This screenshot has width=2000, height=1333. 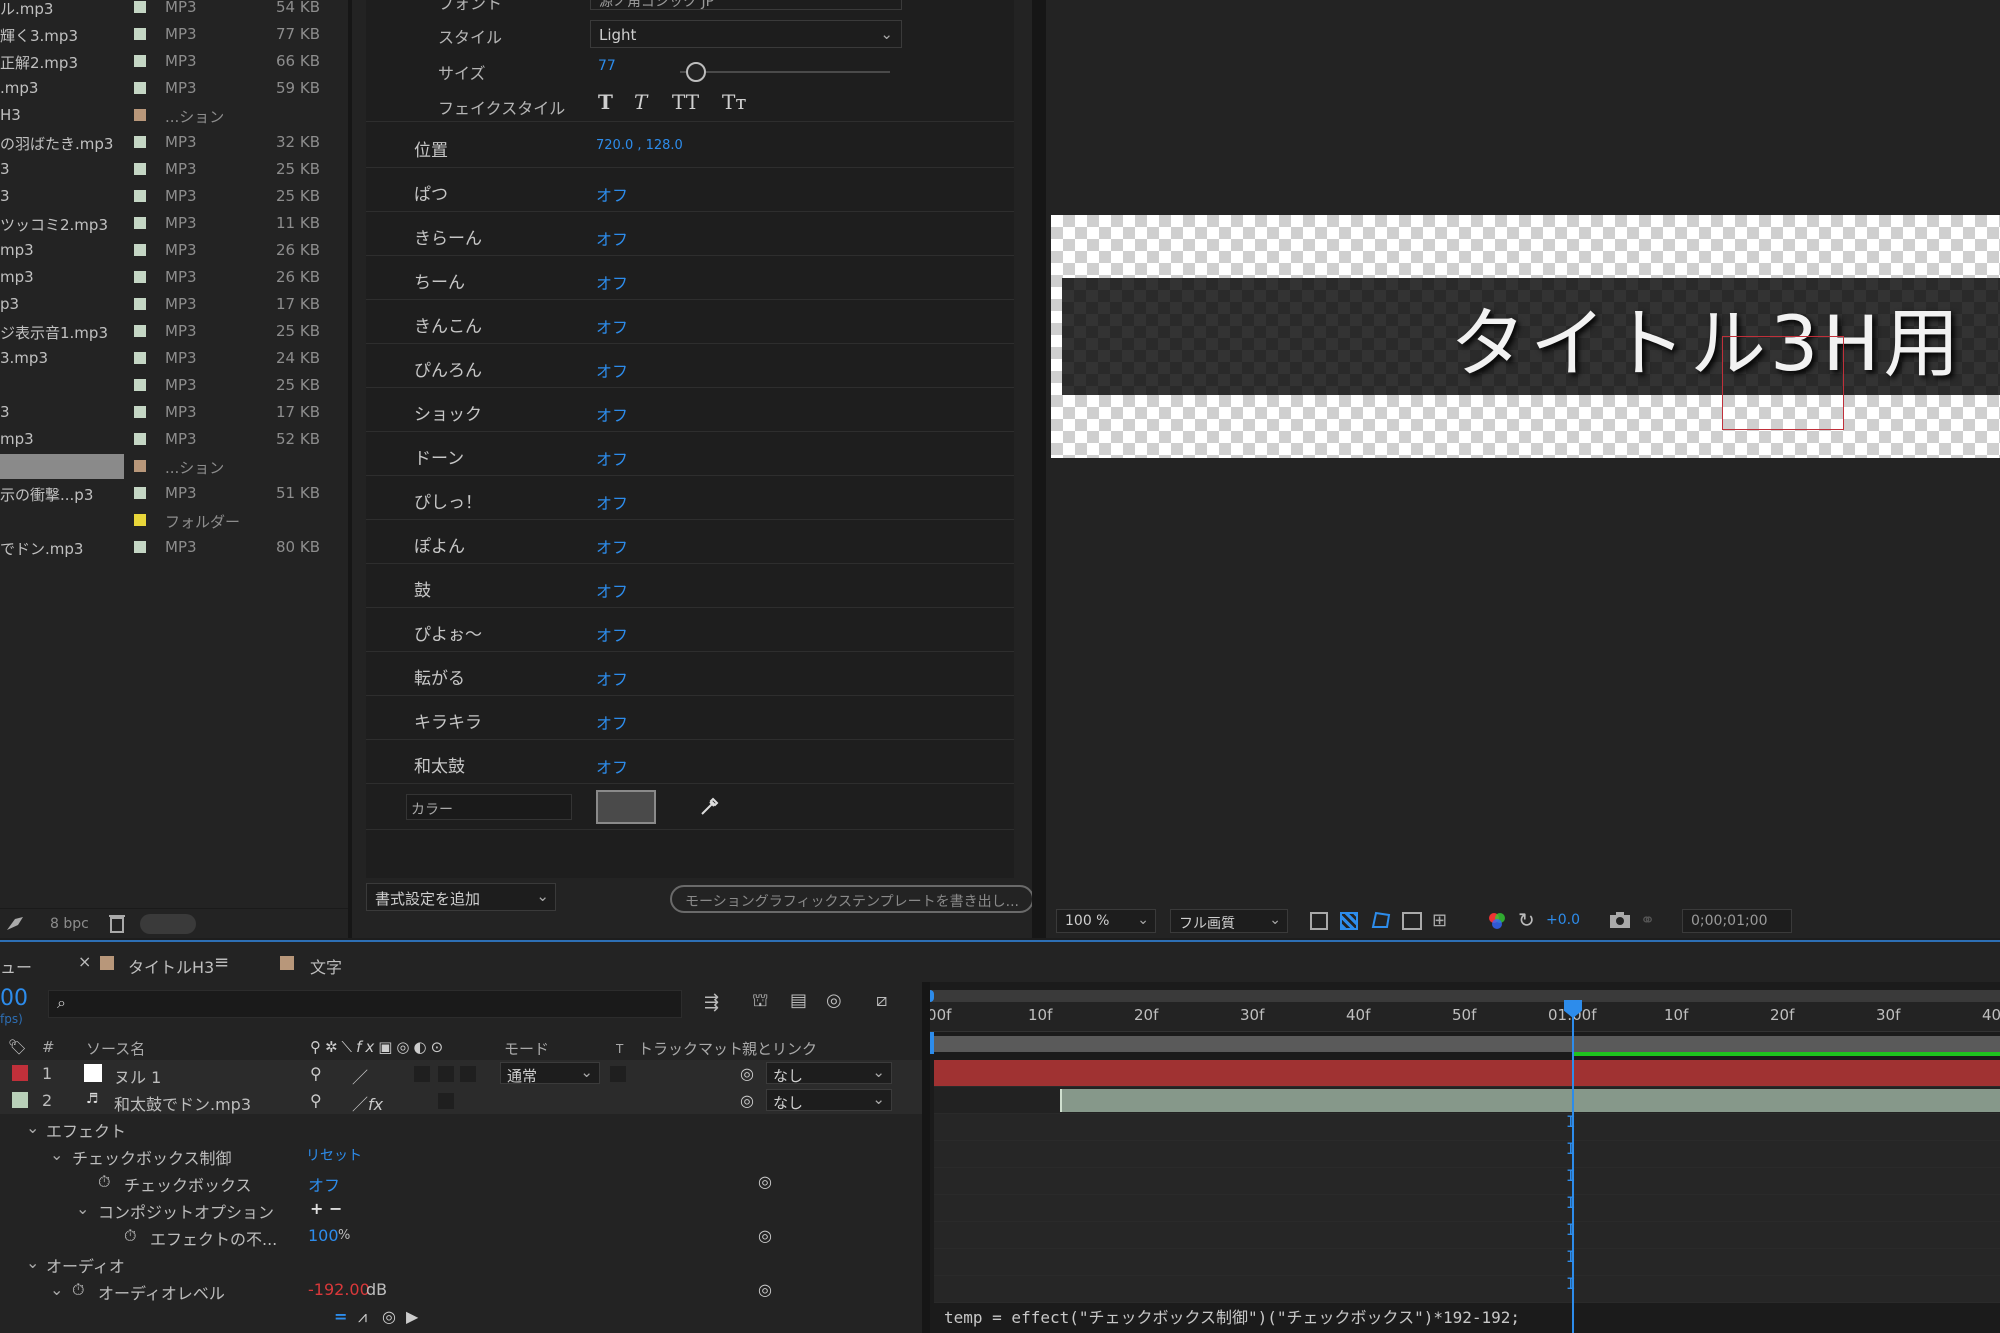 What do you see at coordinates (162, 385) in the screenshot?
I see `project-item: MP3 25 KB` at bounding box center [162, 385].